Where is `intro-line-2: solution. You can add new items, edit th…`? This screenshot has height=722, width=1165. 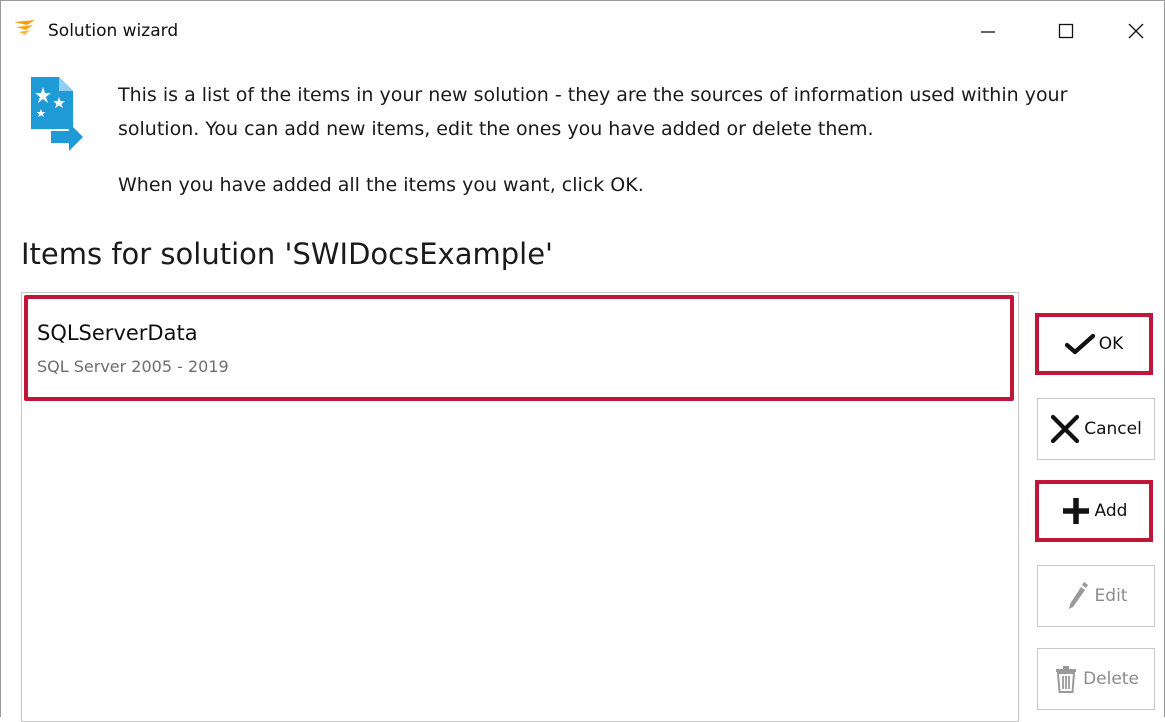 intro-line-2: solution. You can add new items, edit th… is located at coordinates (496, 129).